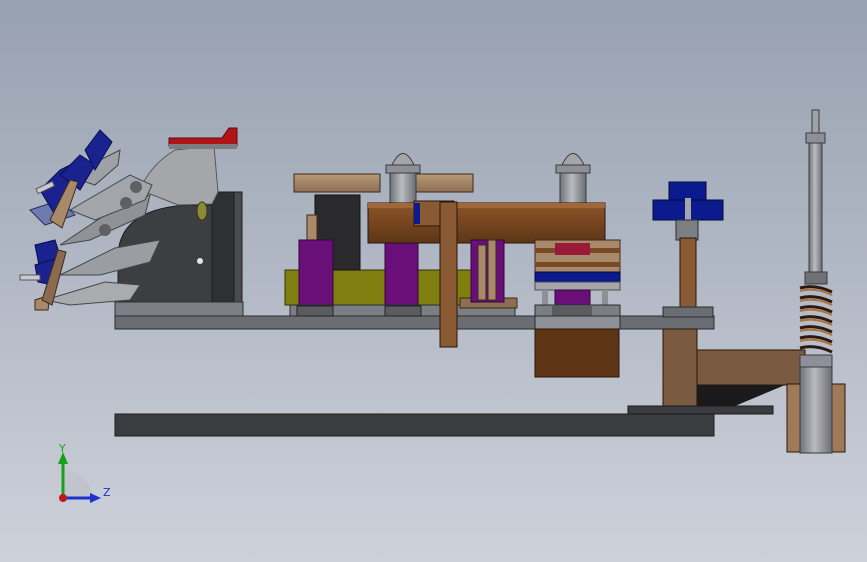 This screenshot has width=867, height=562. I want to click on y-axis-label: Y, so click(62, 448).